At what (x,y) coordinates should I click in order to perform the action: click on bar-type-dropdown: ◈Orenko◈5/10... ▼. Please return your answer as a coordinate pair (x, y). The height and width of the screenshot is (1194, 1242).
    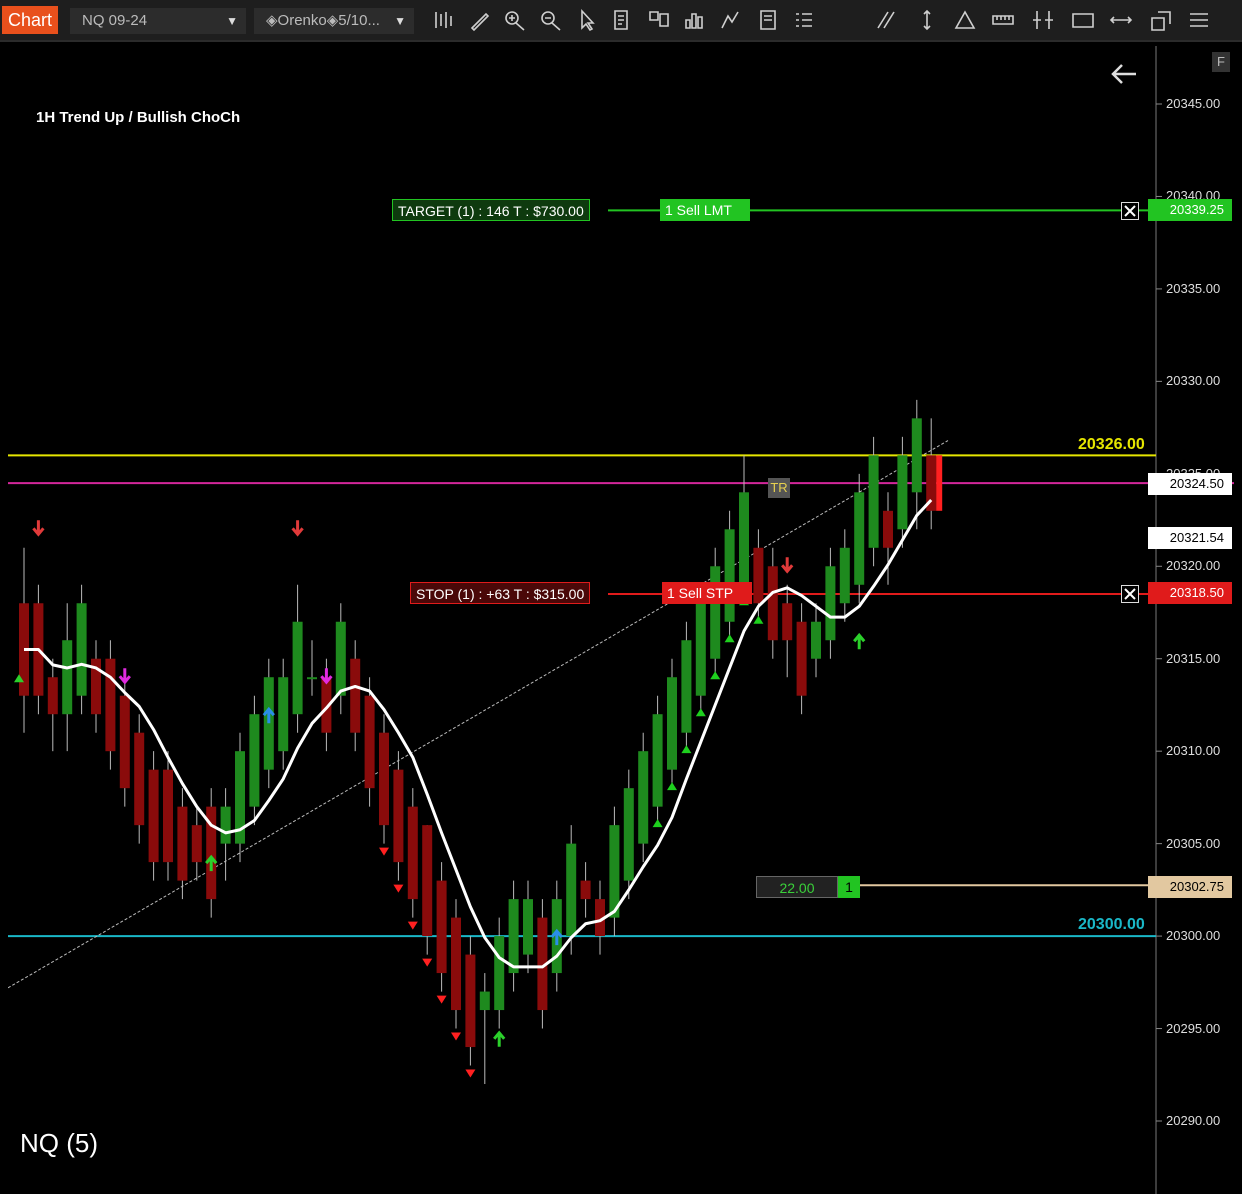
    Looking at the image, I should click on (334, 21).